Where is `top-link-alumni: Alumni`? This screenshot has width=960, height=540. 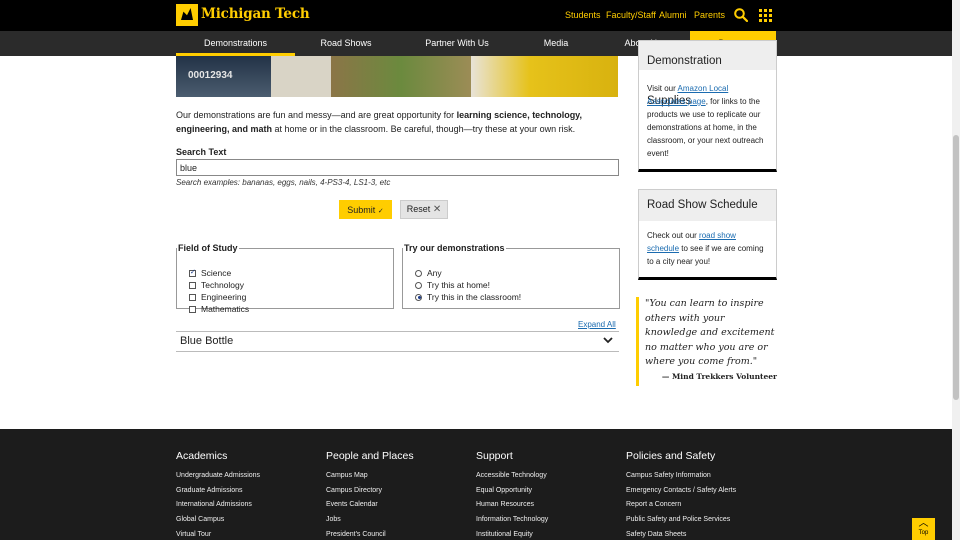 top-link-alumni: Alumni is located at coordinates (673, 15).